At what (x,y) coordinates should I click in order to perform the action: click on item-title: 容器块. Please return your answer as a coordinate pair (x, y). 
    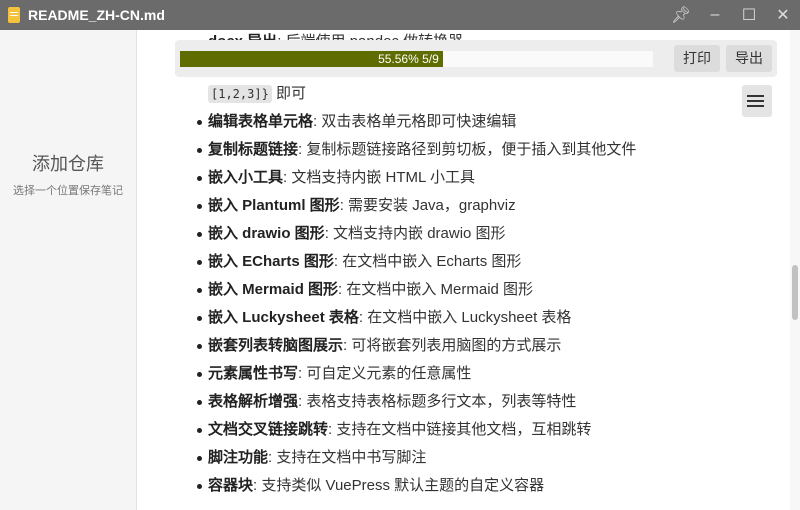
    Looking at the image, I should click on (231, 485).